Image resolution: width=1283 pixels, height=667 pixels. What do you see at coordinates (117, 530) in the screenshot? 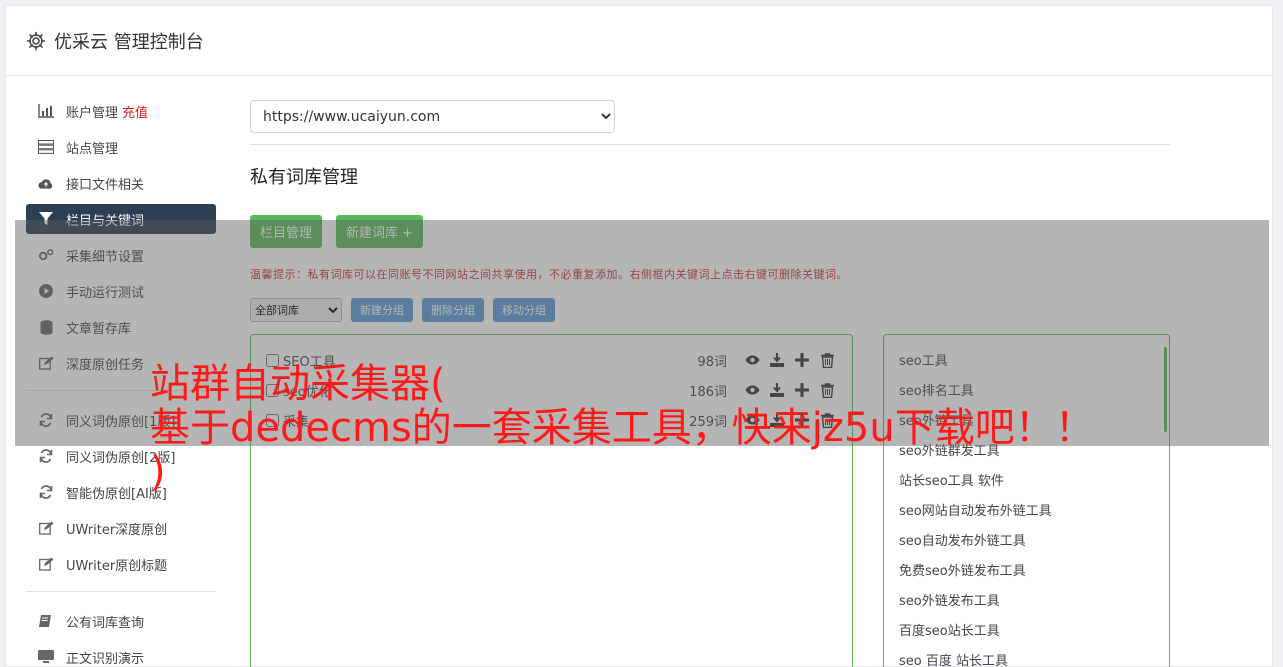
I see `sidebar-item-label: UWriter深度原创` at bounding box center [117, 530].